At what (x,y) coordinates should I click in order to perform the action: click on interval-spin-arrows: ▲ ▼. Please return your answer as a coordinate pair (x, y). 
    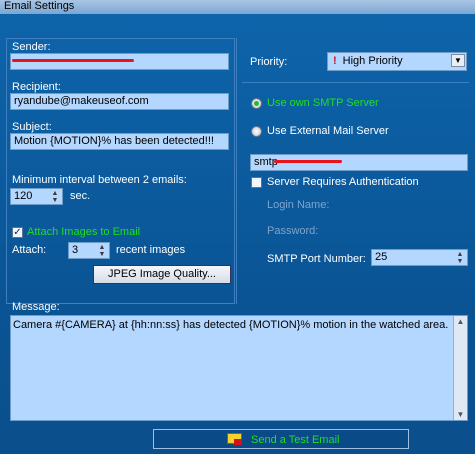
    Looking at the image, I should click on (55, 196).